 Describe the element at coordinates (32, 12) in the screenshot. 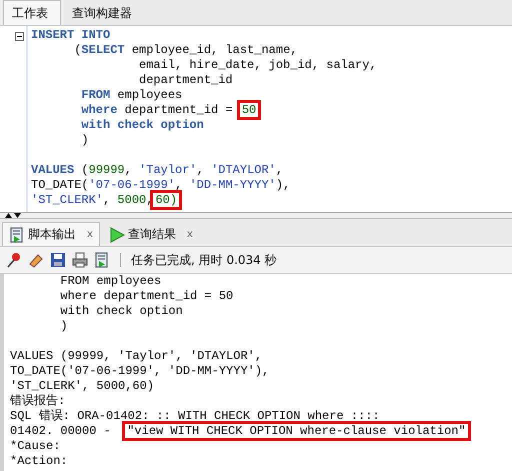

I see `editor-tab: 工作表` at that location.